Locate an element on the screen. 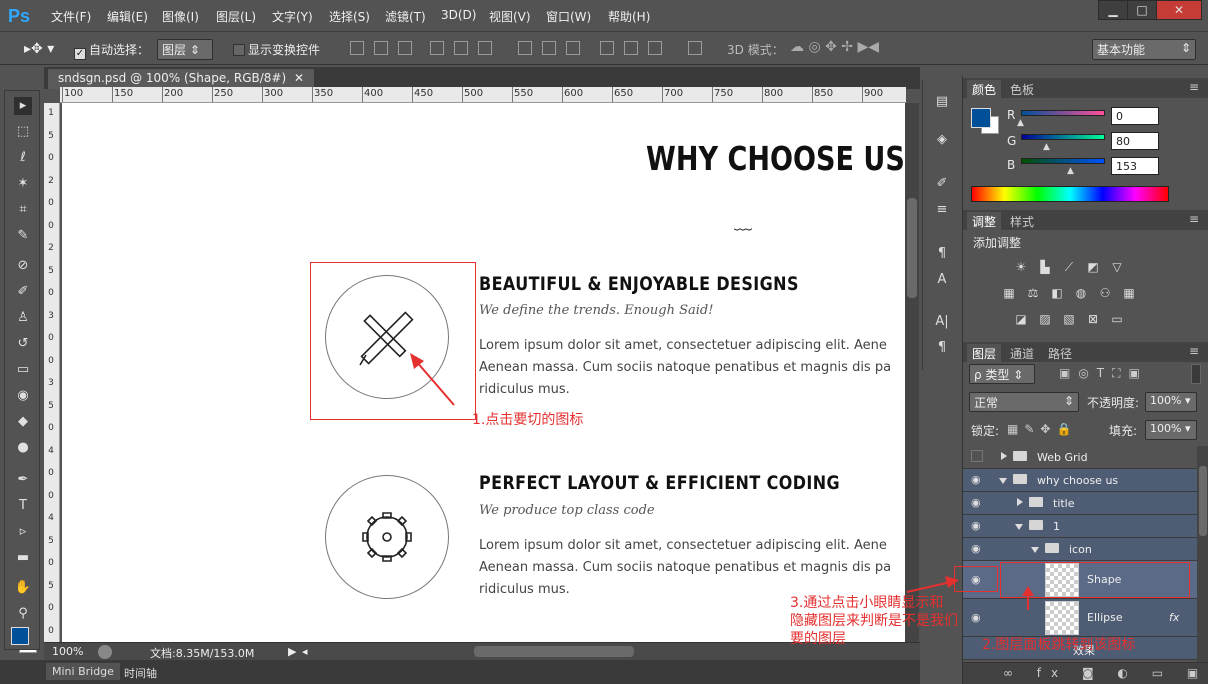 Image resolution: width=1208 pixels, height=684 pixels. hand-tool-icon: ✋ is located at coordinates (23, 588).